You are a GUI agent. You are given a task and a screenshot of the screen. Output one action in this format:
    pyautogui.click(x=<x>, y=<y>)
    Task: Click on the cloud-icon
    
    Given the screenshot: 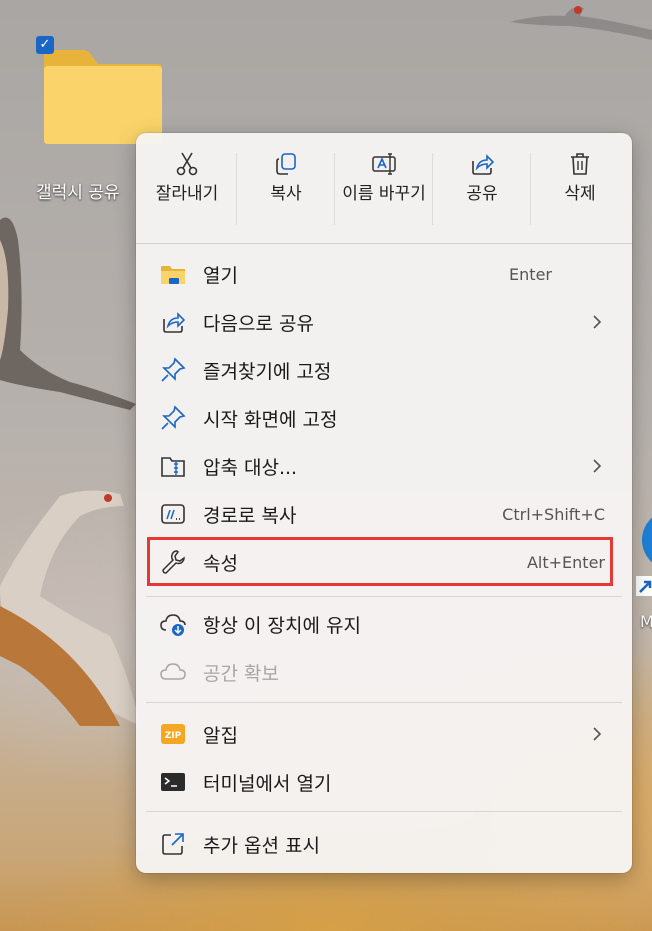 What is the action you would take?
    pyautogui.click(x=173, y=671)
    